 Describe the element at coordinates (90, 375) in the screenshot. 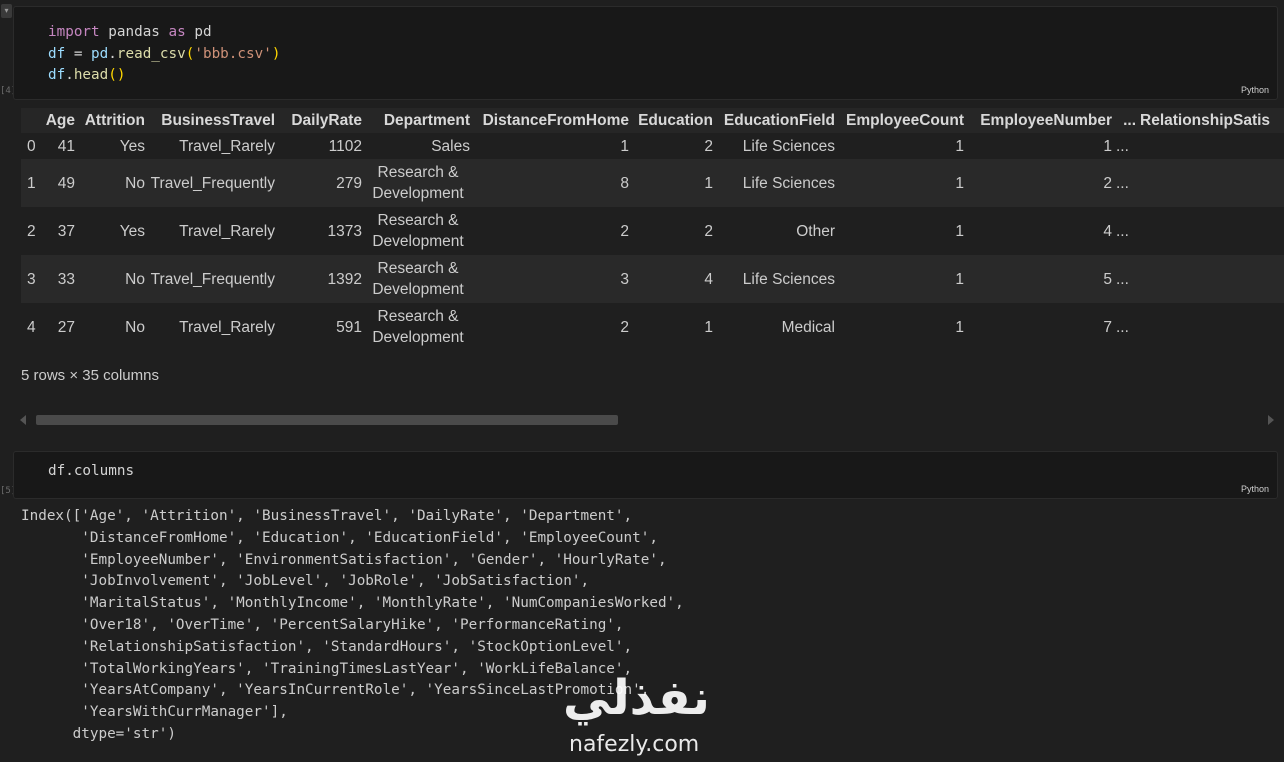

I see `dataframe-shape-summary: 5 rows × 35 columns` at that location.